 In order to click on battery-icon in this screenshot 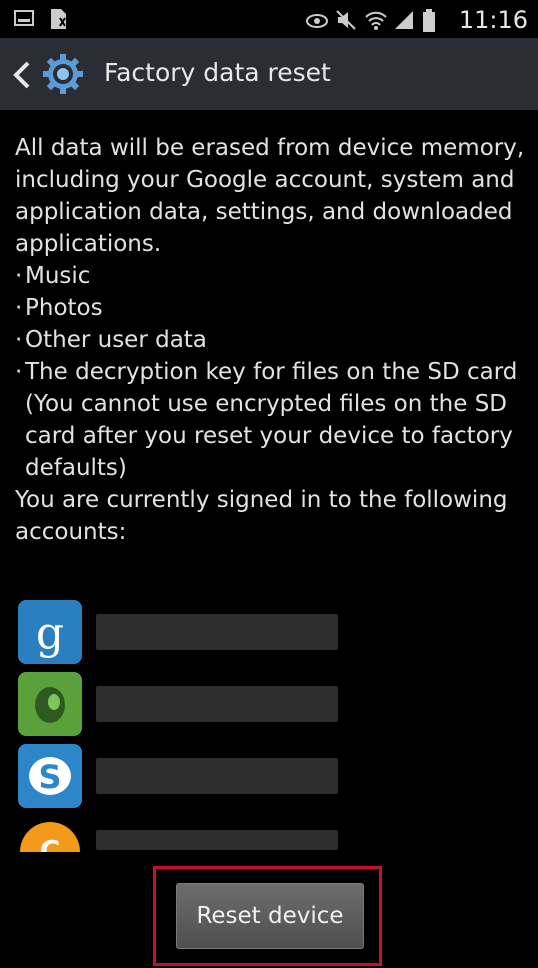, I will do `click(432, 20)`.